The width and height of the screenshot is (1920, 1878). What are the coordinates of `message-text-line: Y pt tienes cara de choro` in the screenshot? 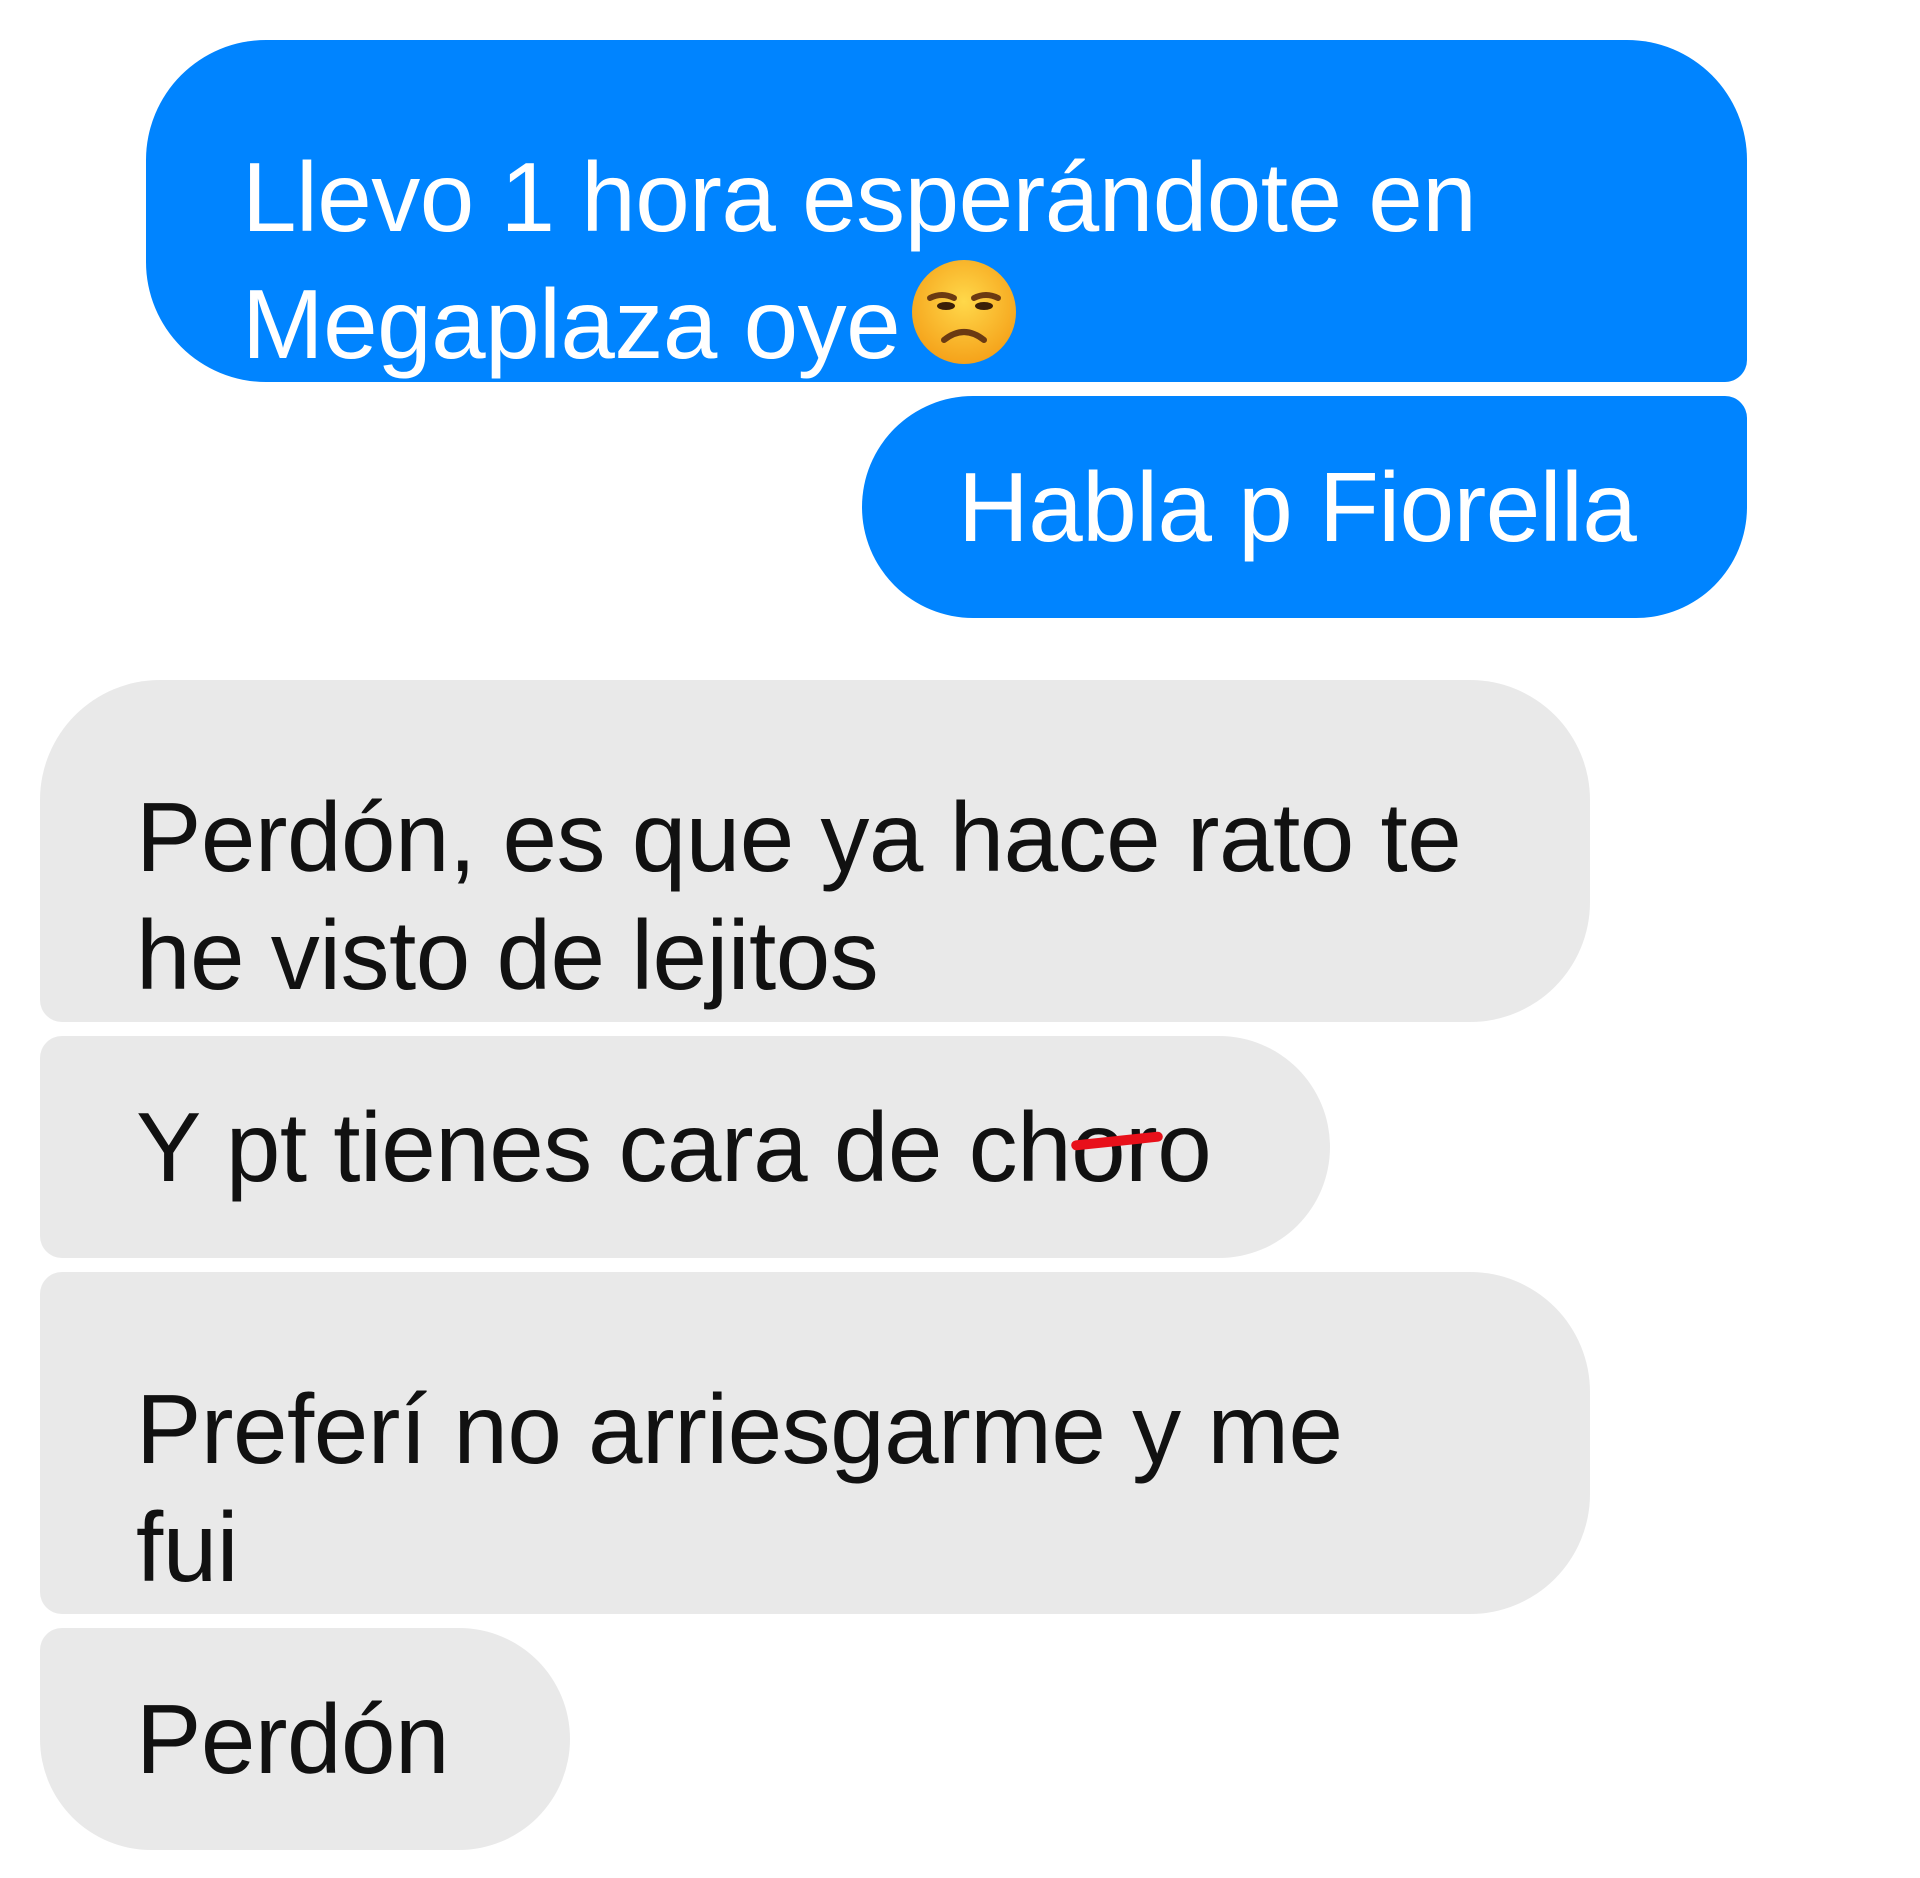 It's located at (733, 1147).